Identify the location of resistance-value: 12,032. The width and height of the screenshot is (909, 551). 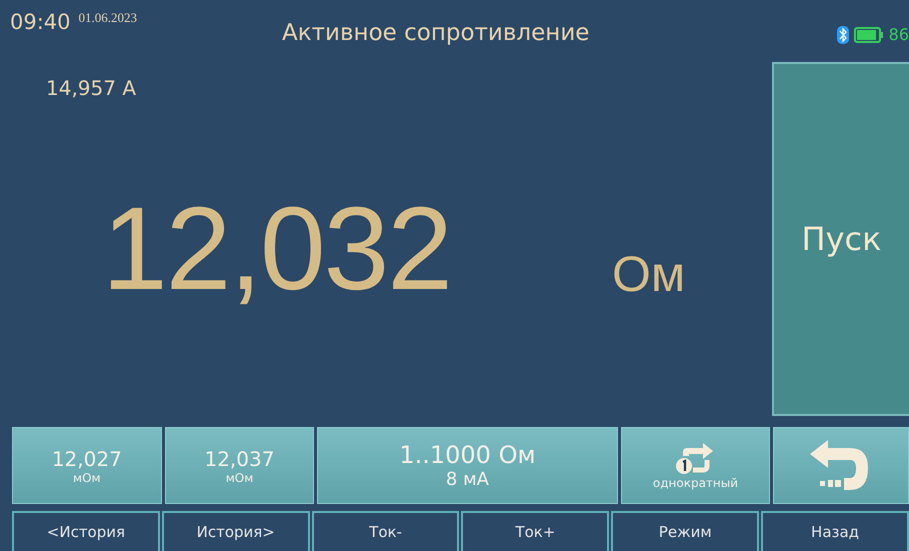
(276, 249).